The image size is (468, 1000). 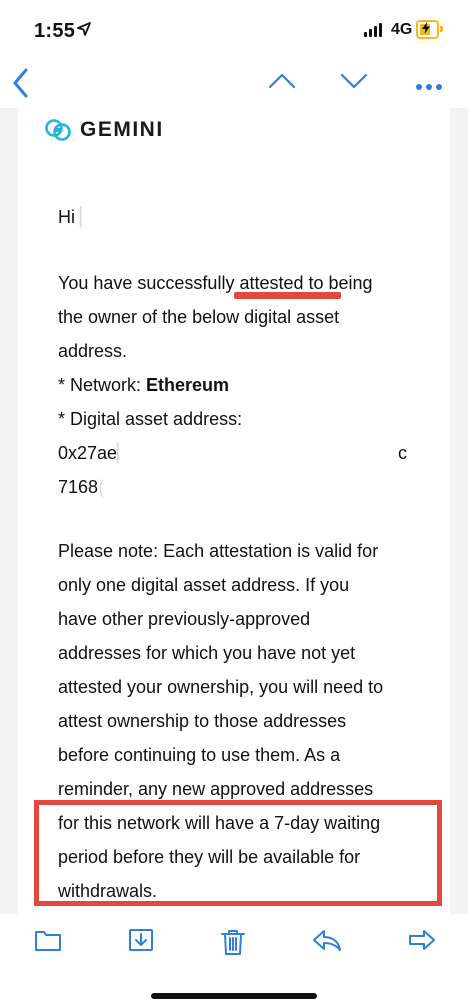 What do you see at coordinates (144, 385) in the screenshot?
I see `network-line: * Network: Ethereum` at bounding box center [144, 385].